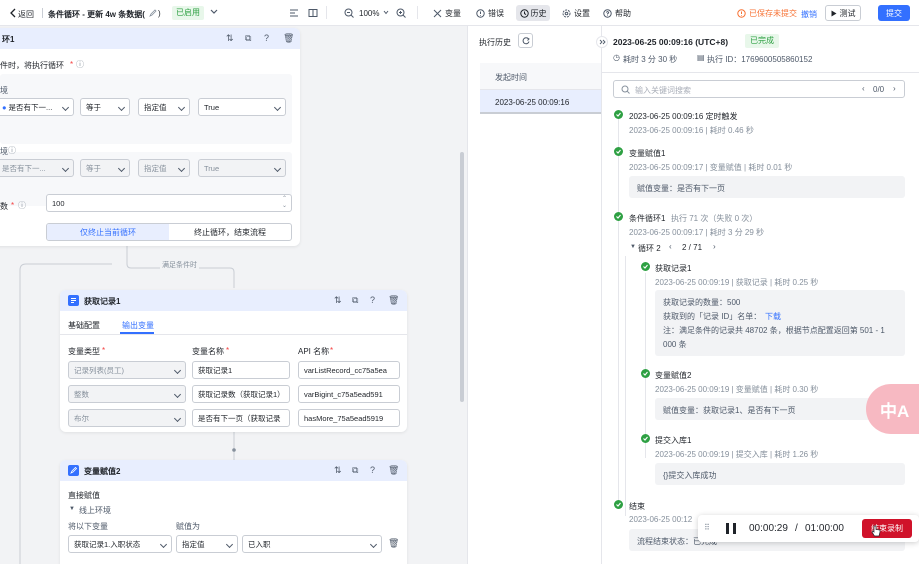  I want to click on output-line: 获取到的「记录 ID」名单：, so click(712, 316).